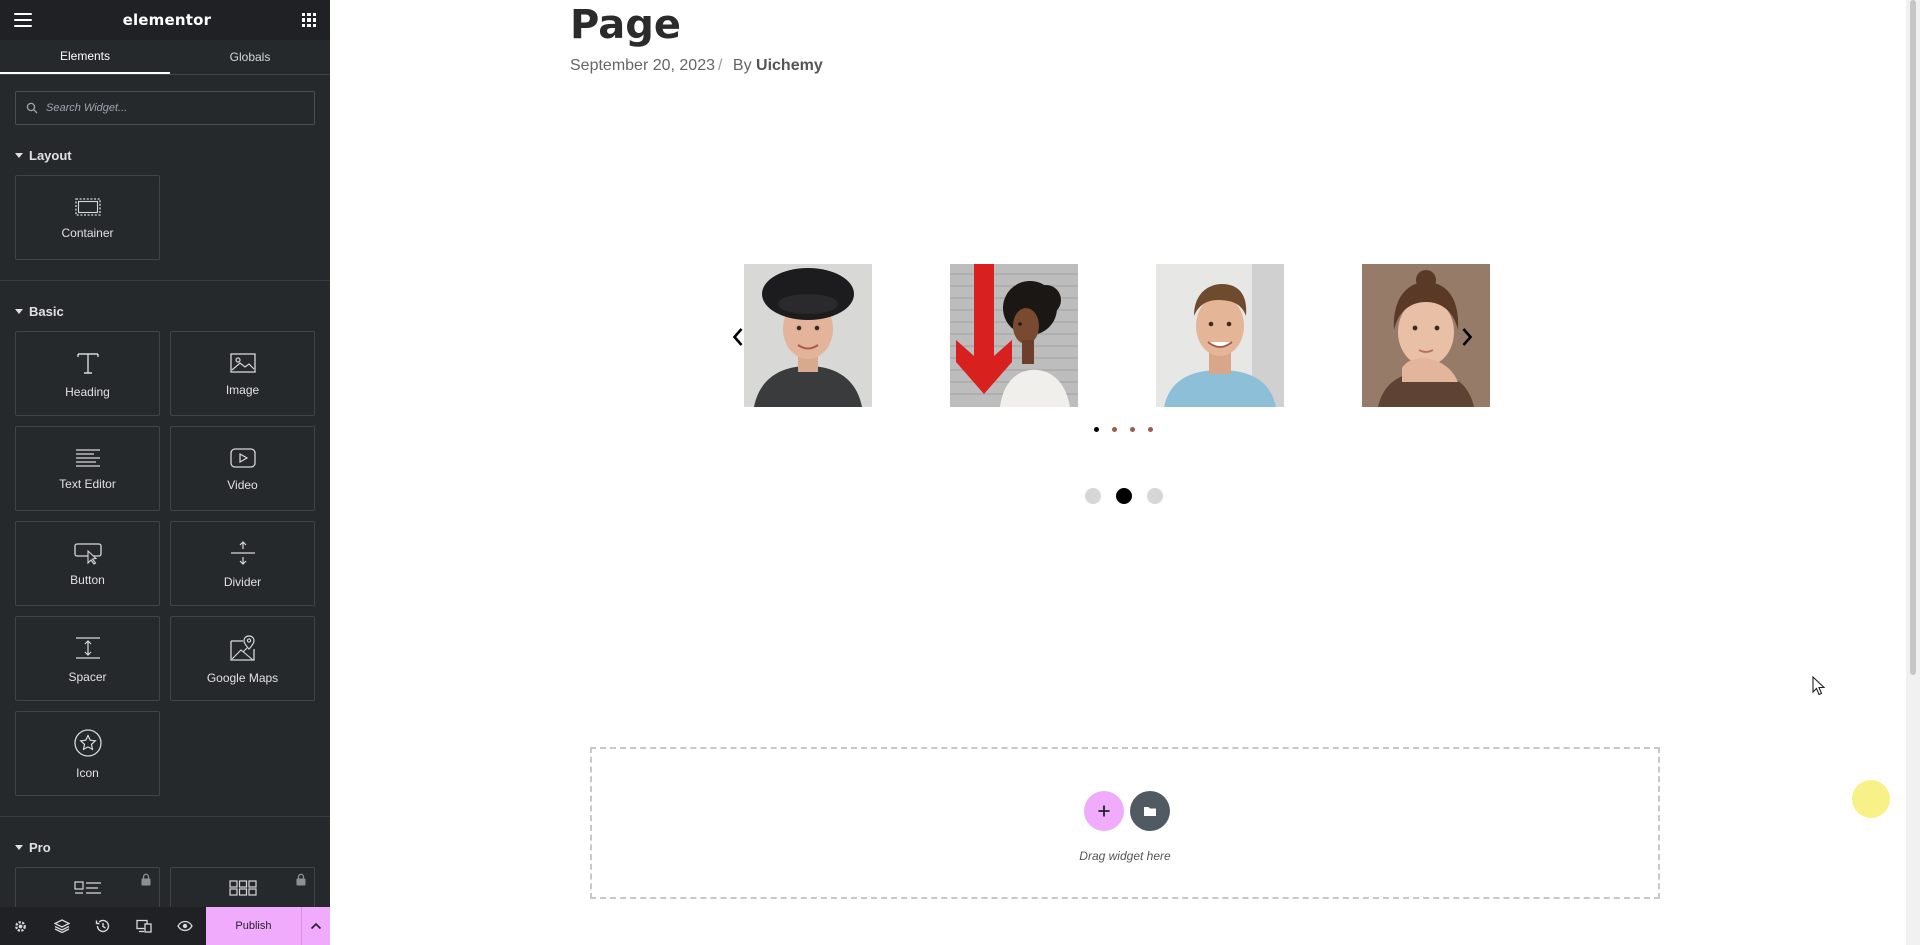 The image size is (1920, 945). Describe the element at coordinates (789, 65) in the screenshot. I see `post-author: Uichemy` at that location.